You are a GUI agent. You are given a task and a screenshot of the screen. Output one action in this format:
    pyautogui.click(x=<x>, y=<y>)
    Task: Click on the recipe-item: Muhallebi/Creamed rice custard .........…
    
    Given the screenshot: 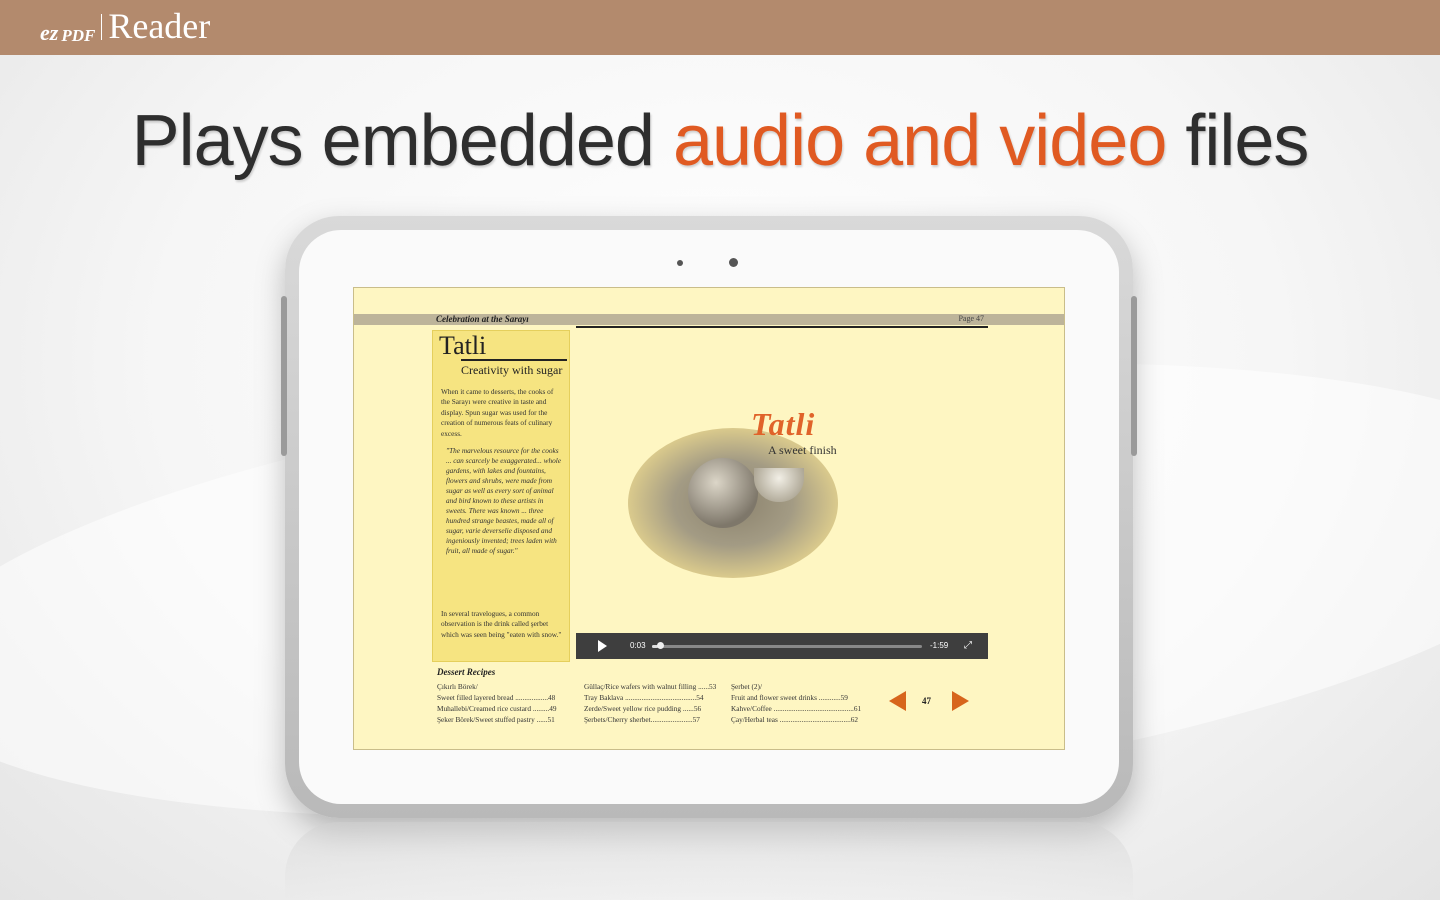 What is the action you would take?
    pyautogui.click(x=497, y=708)
    